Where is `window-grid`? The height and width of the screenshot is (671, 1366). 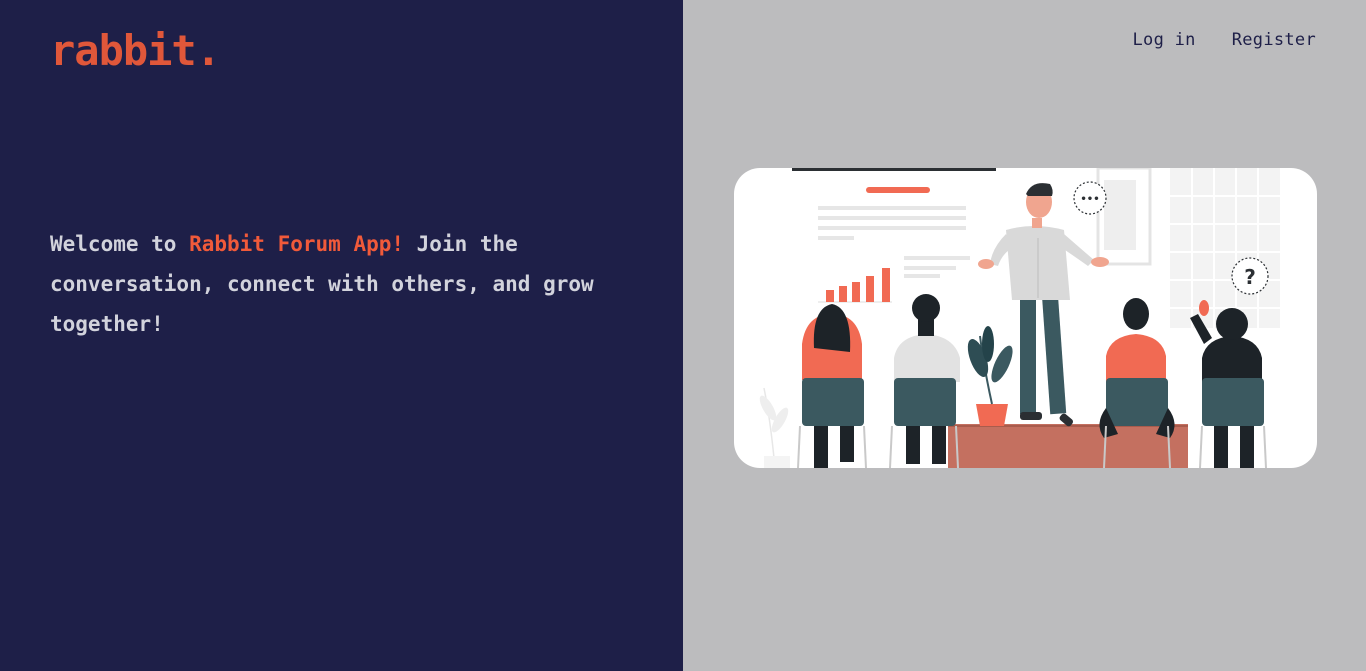 window-grid is located at coordinates (1225, 248).